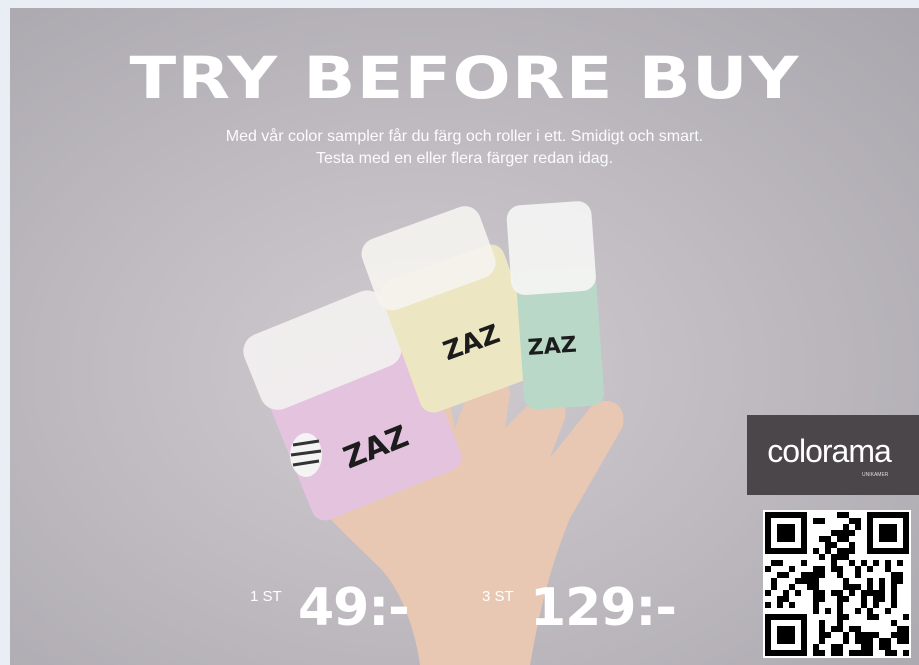  Describe the element at coordinates (875, 475) in the screenshot. I see `logo-tagline: UNIKAMER` at that location.